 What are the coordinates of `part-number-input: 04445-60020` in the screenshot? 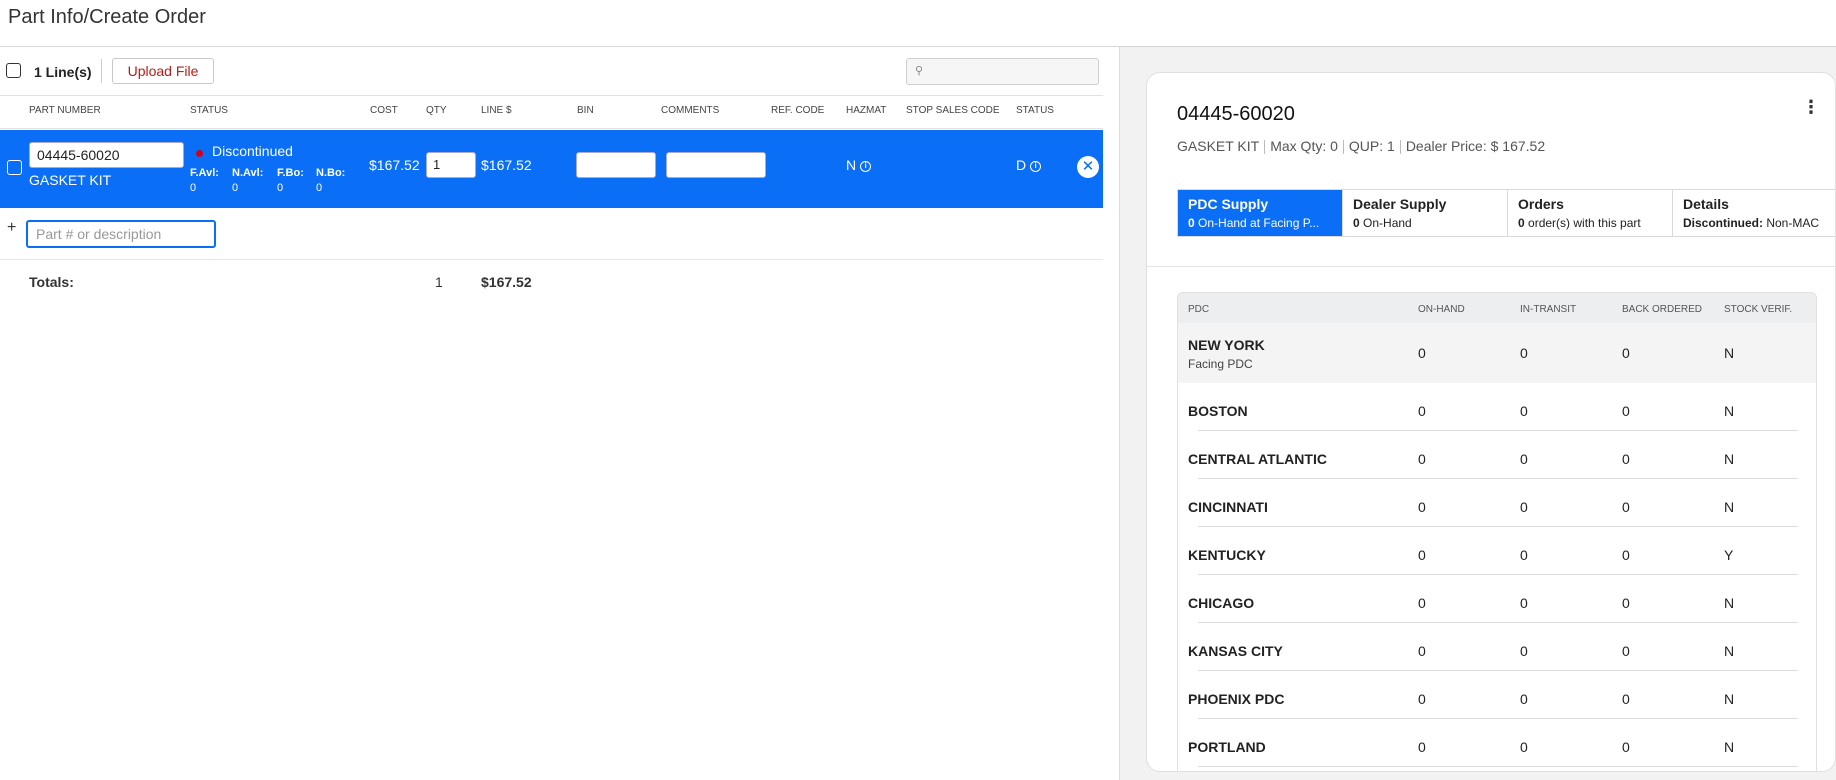 It's located at (106, 155).